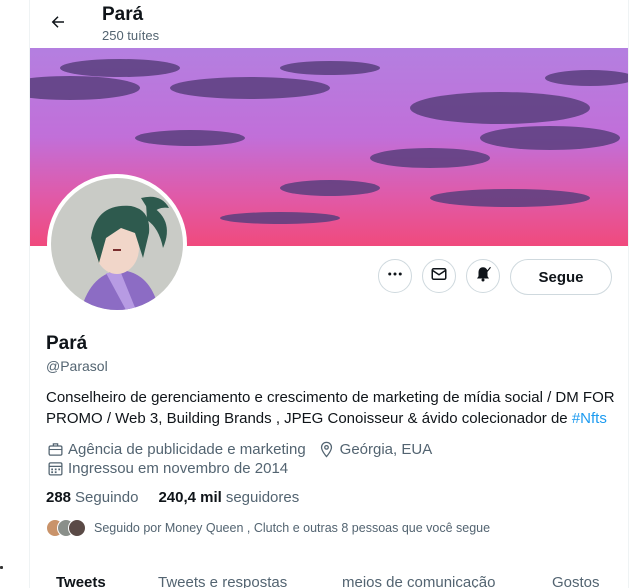 This screenshot has width=636, height=588. What do you see at coordinates (55, 468) in the screenshot?
I see `calendar-icon` at bounding box center [55, 468].